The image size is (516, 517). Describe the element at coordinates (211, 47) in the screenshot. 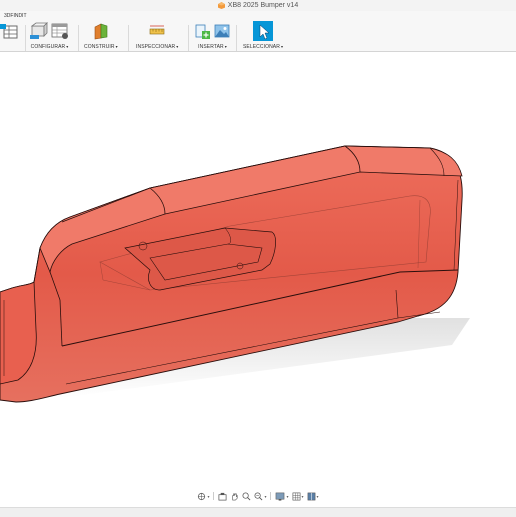

I see `insertar-label: INSERTAR` at that location.